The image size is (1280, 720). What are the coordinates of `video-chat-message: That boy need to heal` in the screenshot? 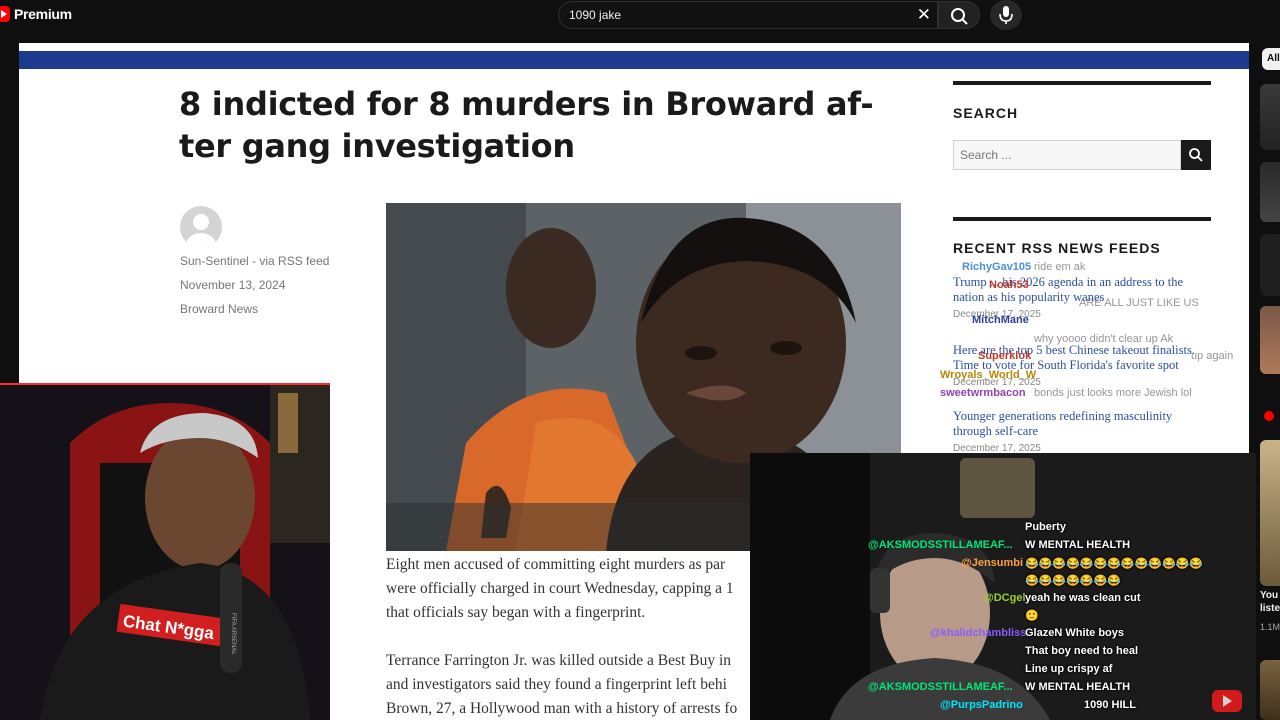 It's located at (1082, 651).